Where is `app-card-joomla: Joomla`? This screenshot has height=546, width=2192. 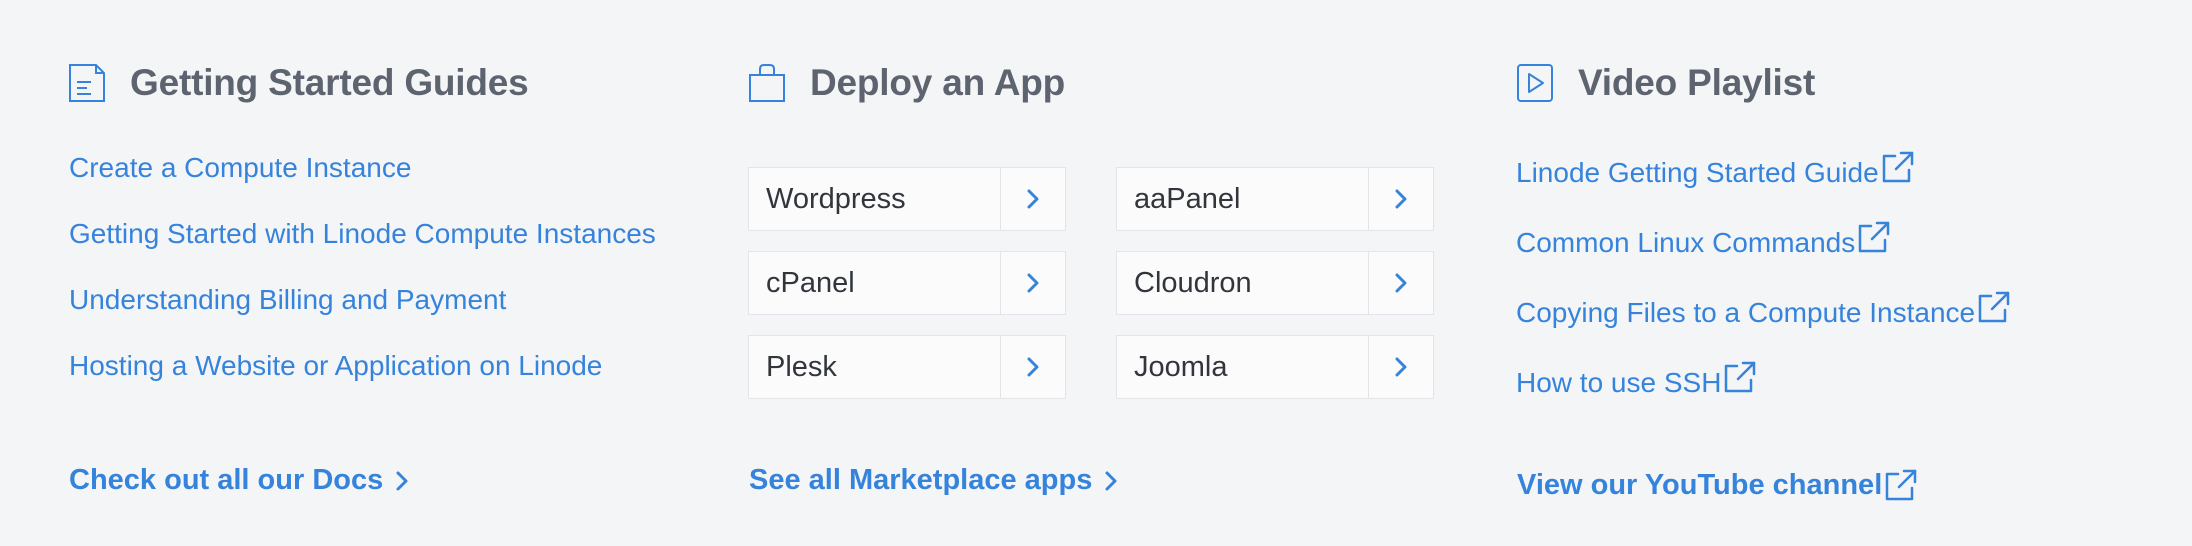
app-card-joomla: Joomla is located at coordinates (1275, 367).